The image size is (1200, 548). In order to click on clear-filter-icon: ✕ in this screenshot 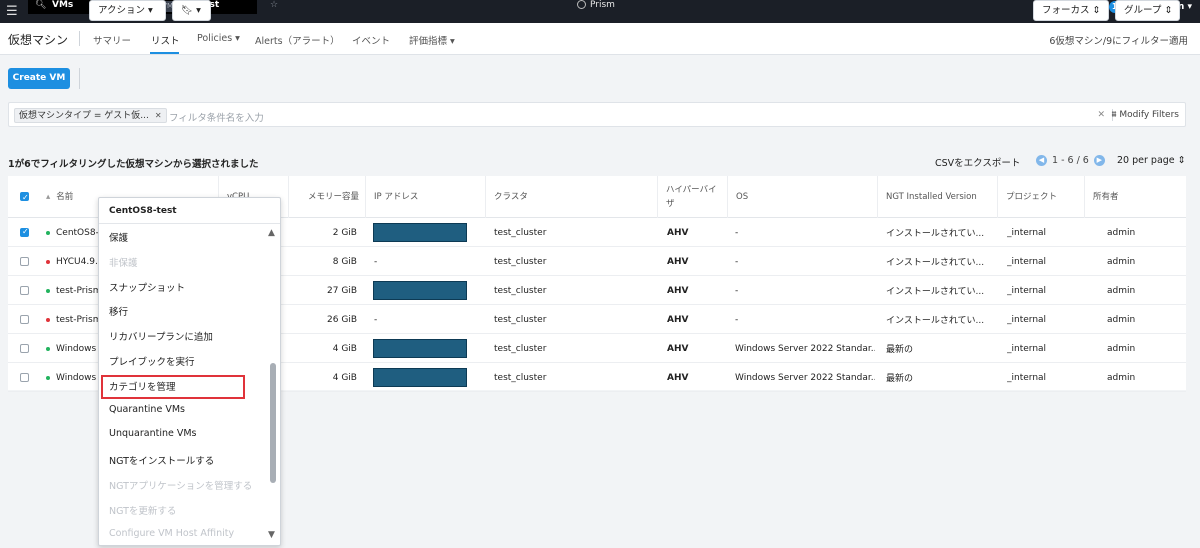, I will do `click(1101, 115)`.